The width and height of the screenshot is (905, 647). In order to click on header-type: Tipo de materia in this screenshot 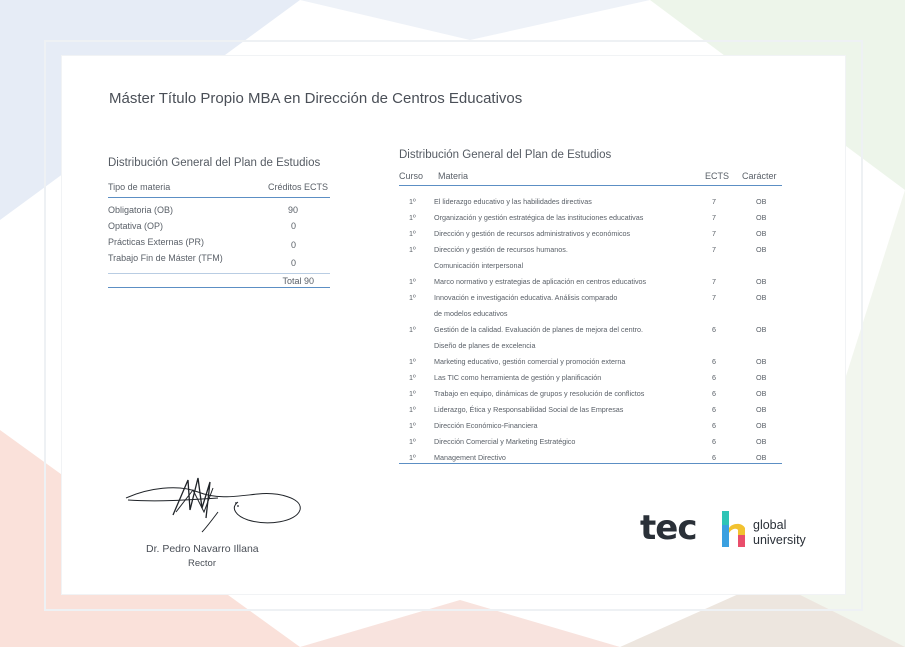, I will do `click(139, 187)`.